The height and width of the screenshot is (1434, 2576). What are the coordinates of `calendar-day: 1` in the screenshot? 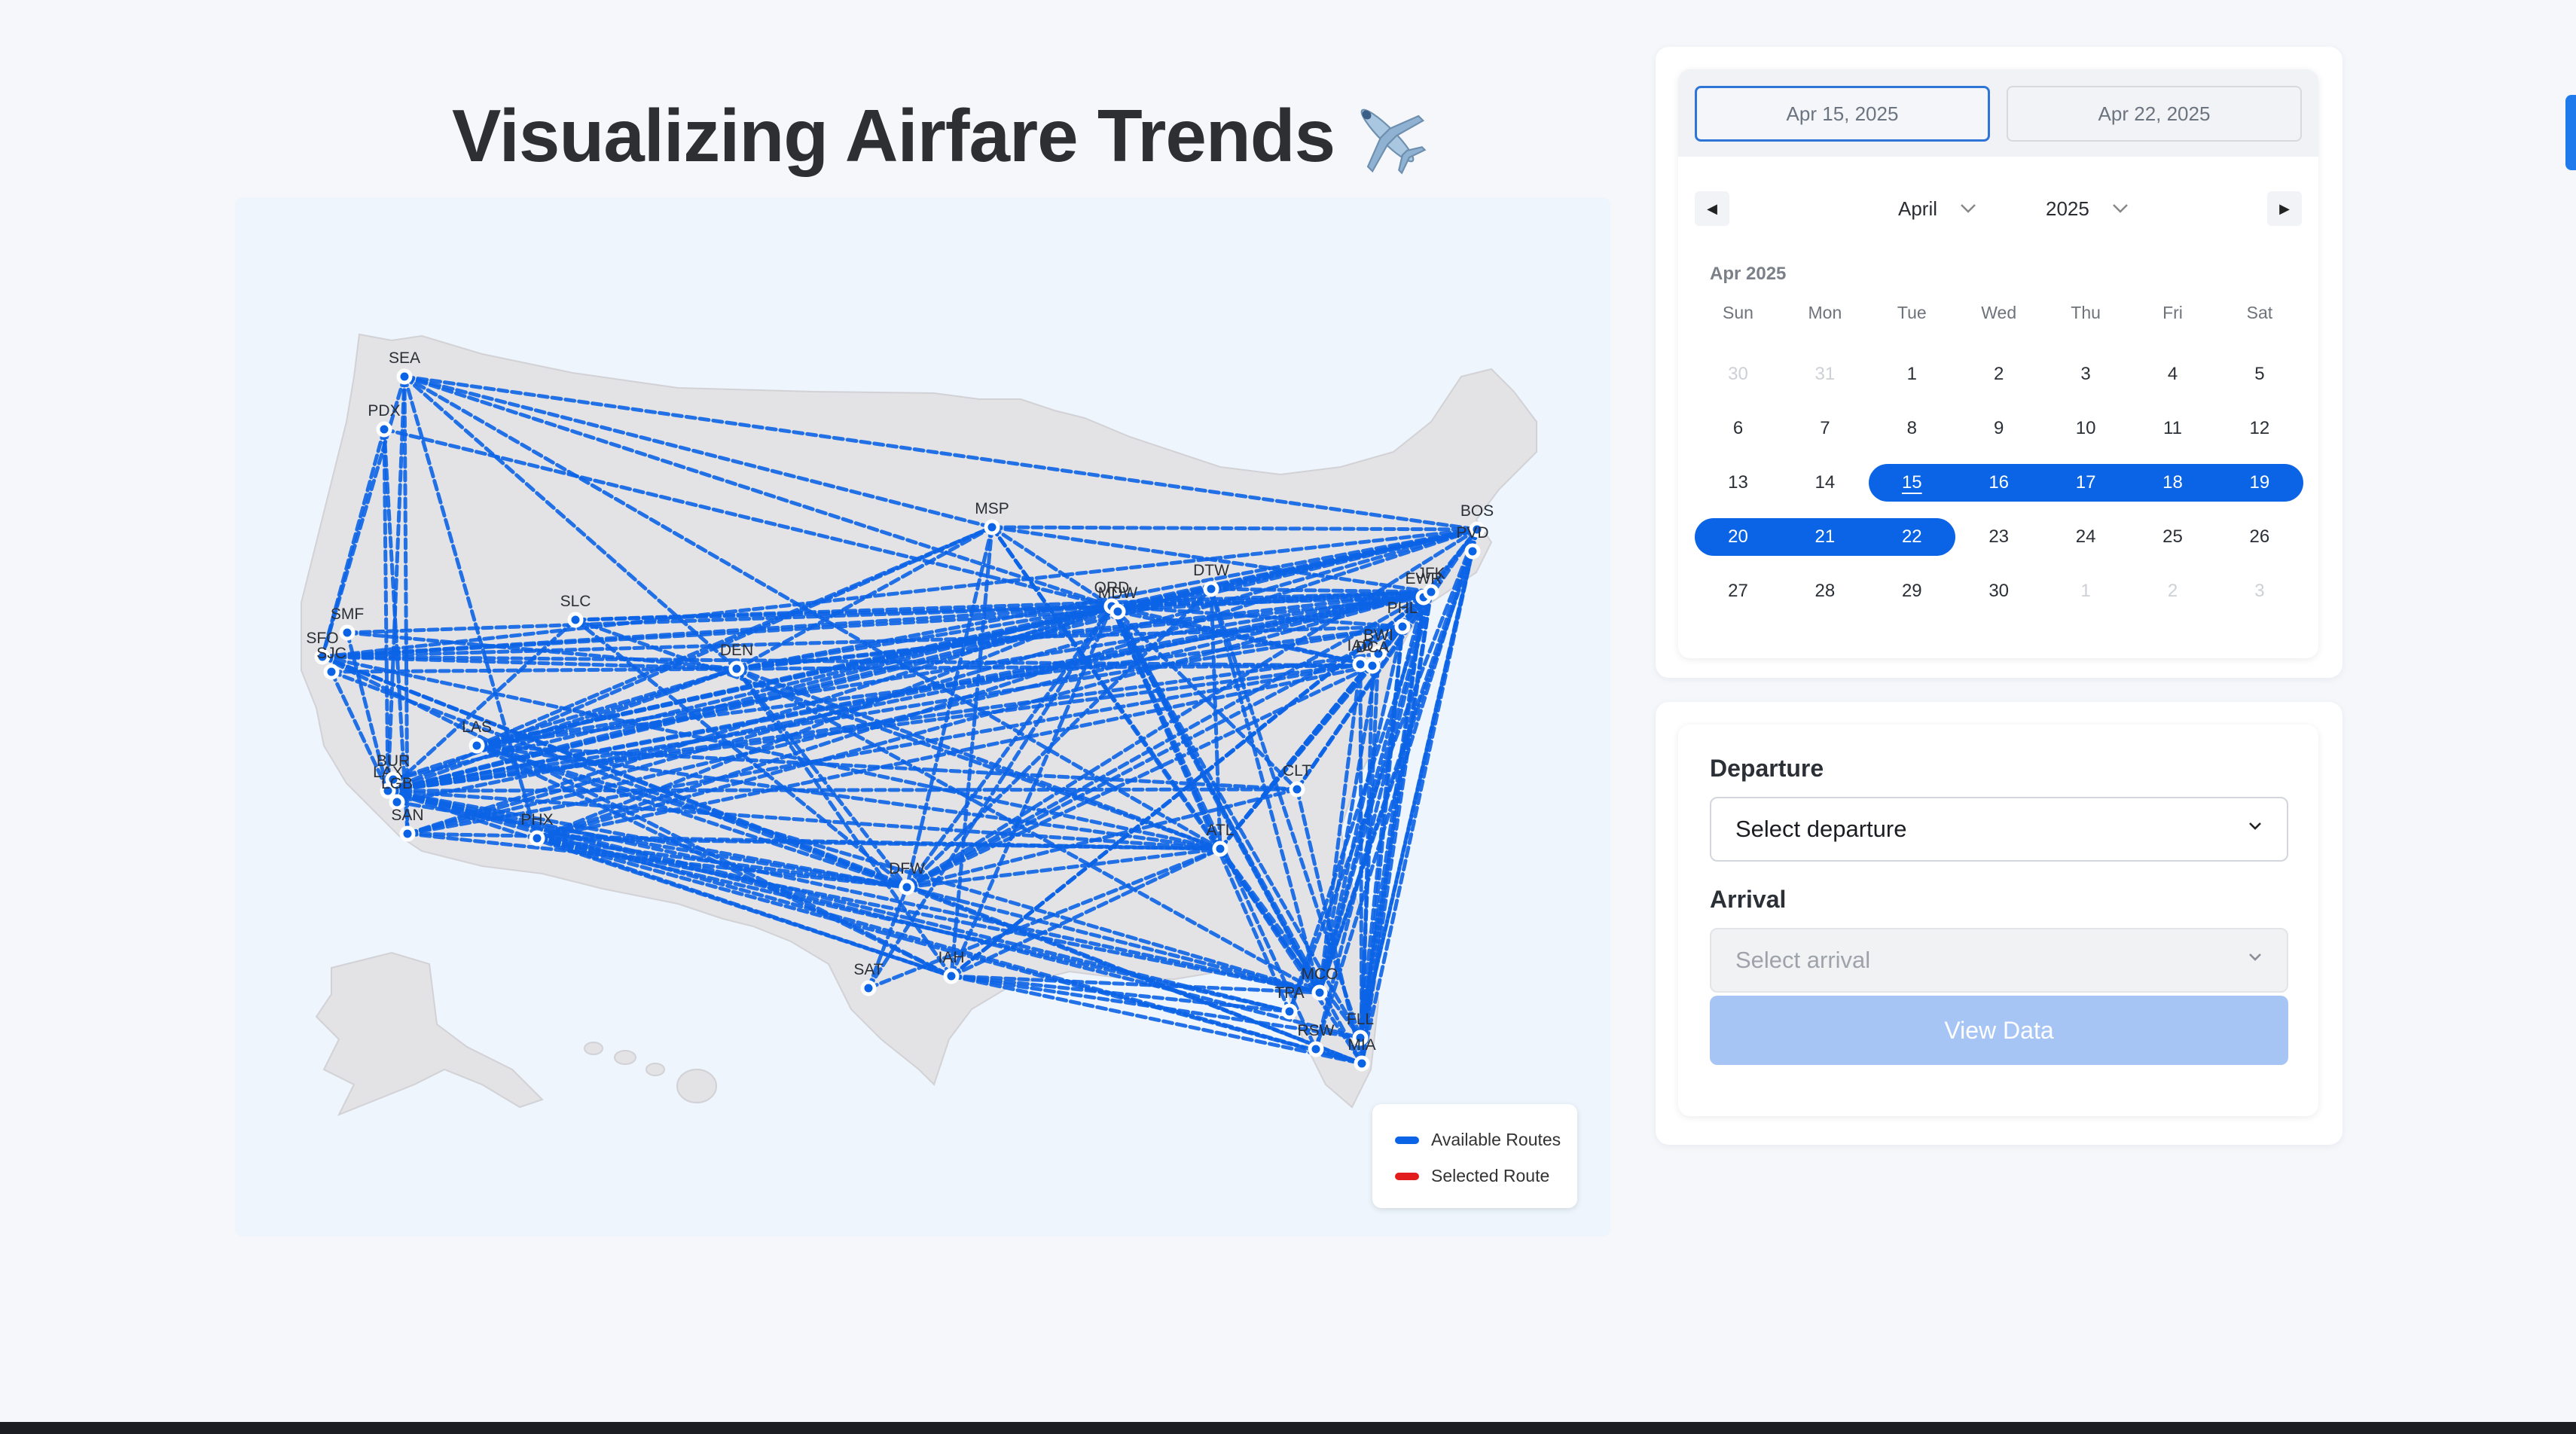 It's located at (1912, 374).